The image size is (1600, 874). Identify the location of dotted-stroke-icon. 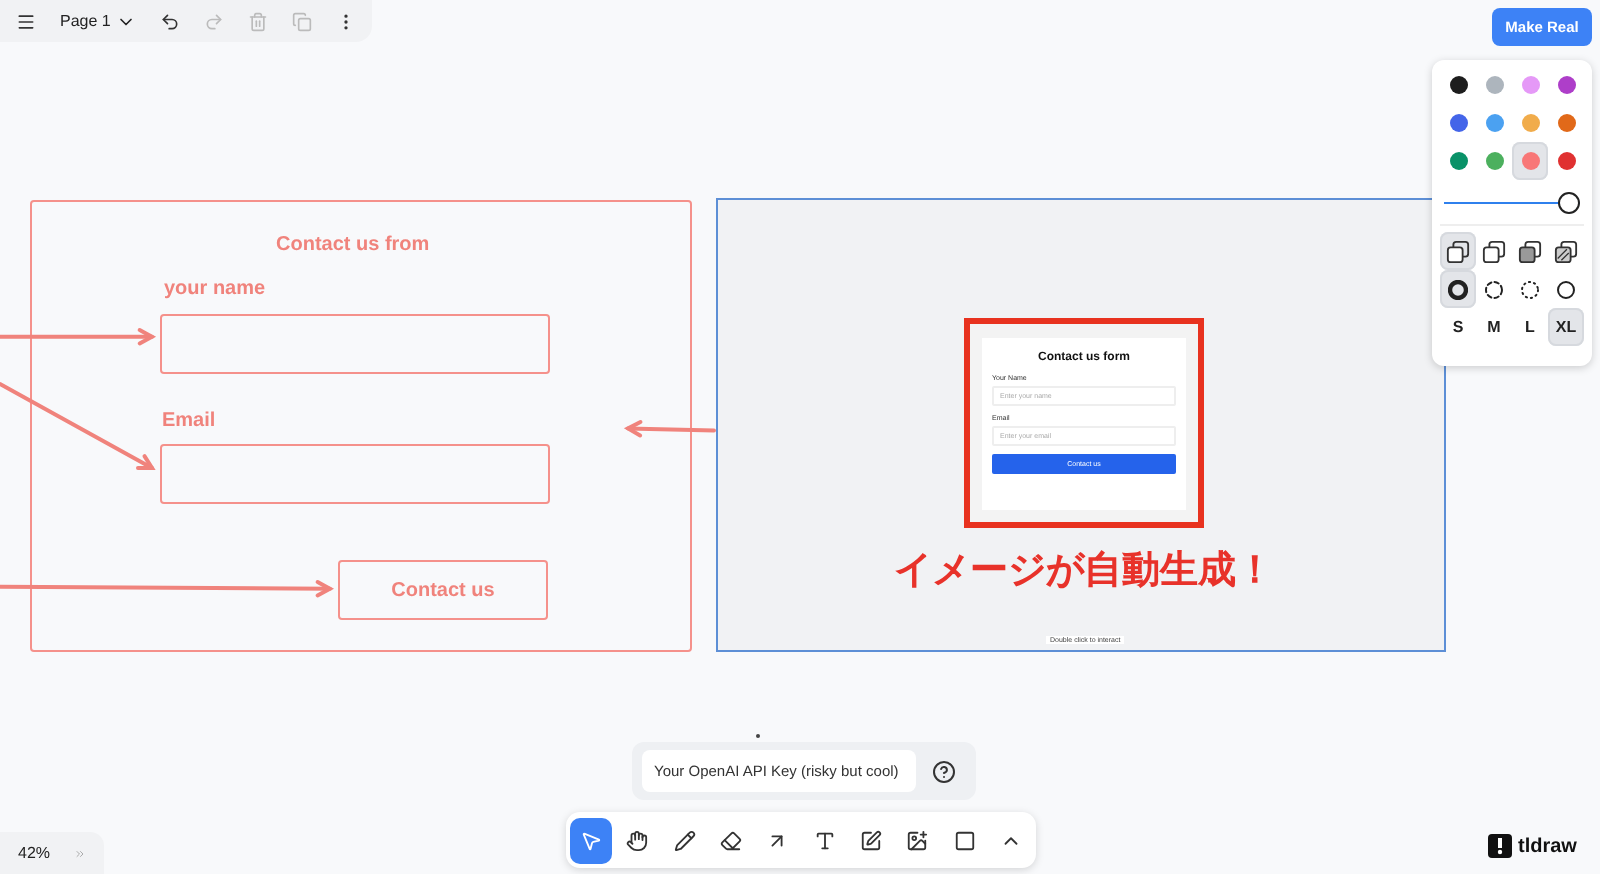
(1530, 289).